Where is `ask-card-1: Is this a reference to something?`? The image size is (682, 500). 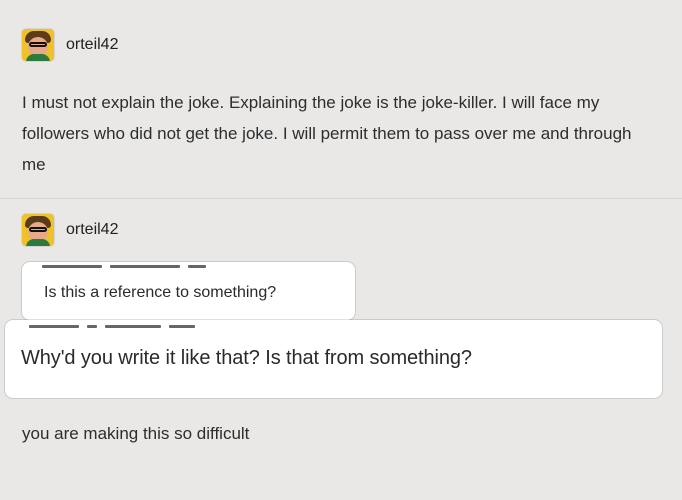
ask-card-1: Is this a reference to something? is located at coordinates (188, 291).